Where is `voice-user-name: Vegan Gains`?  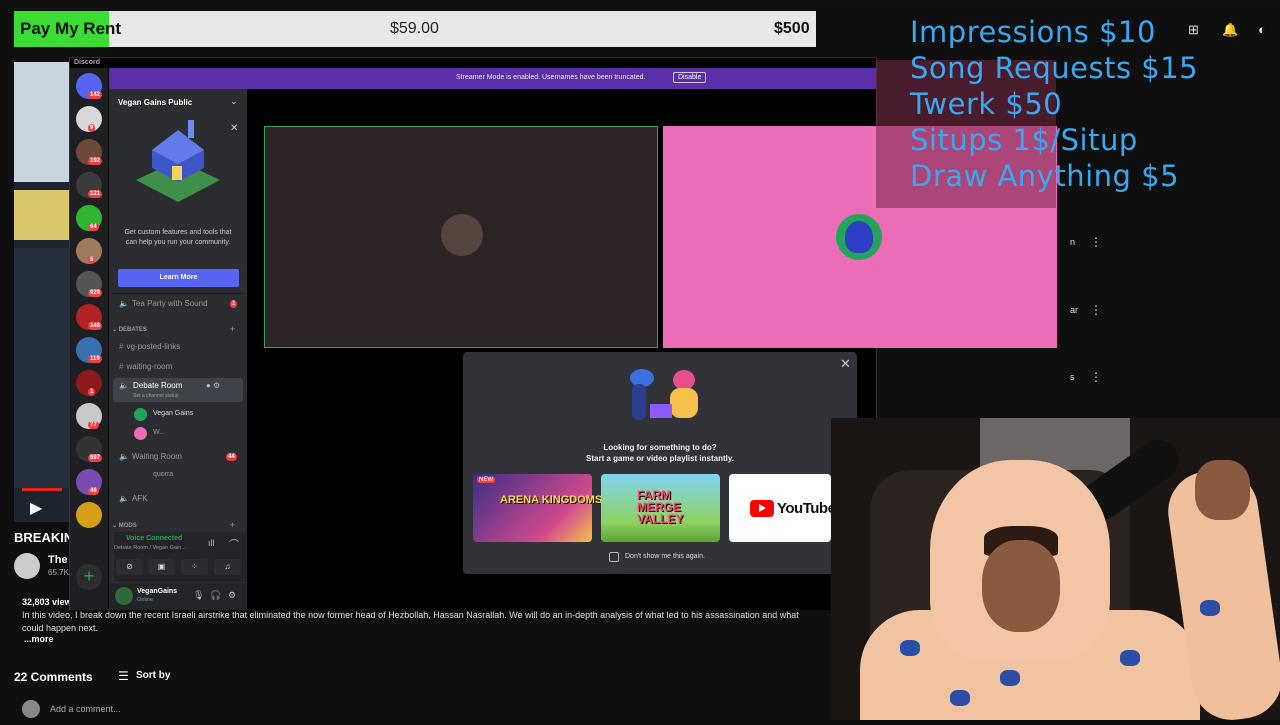 voice-user-name: Vegan Gains is located at coordinates (173, 413).